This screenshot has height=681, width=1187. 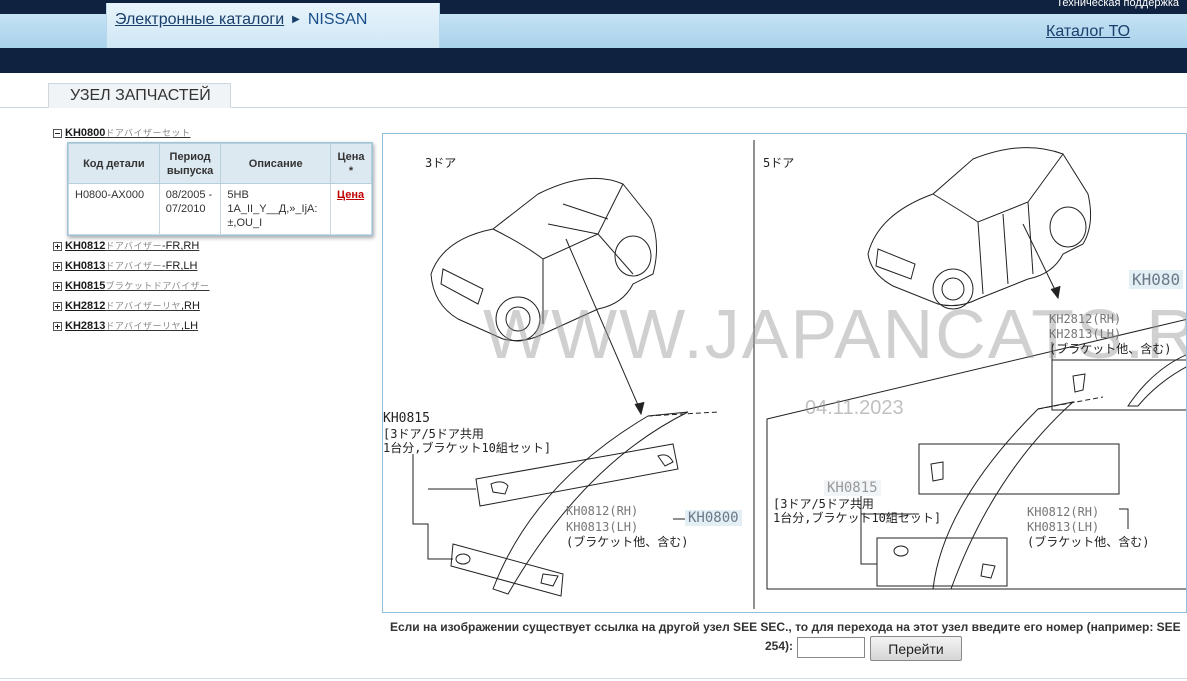 What do you see at coordinates (114, 163) in the screenshot?
I see `column-header: Код детали` at bounding box center [114, 163].